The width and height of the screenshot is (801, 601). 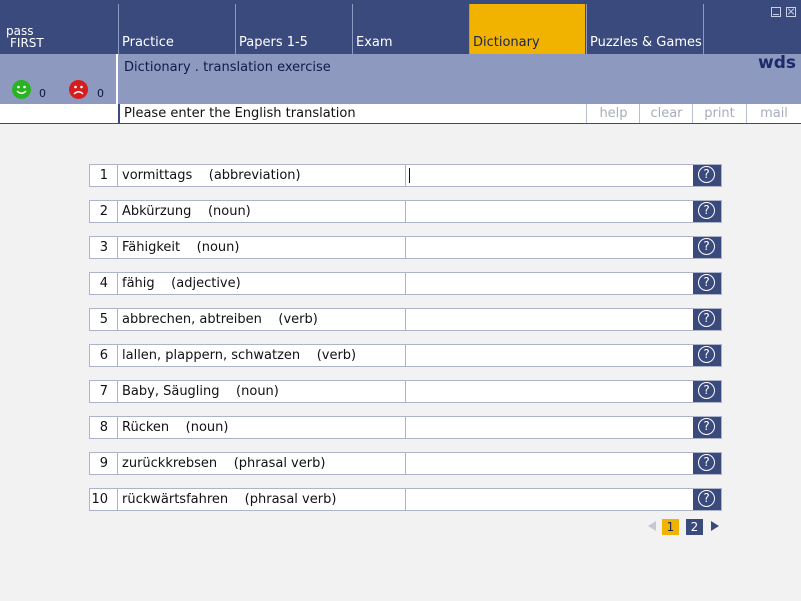 I want to click on german-word: zurückkrebsen (phrasal verb), so click(x=262, y=463).